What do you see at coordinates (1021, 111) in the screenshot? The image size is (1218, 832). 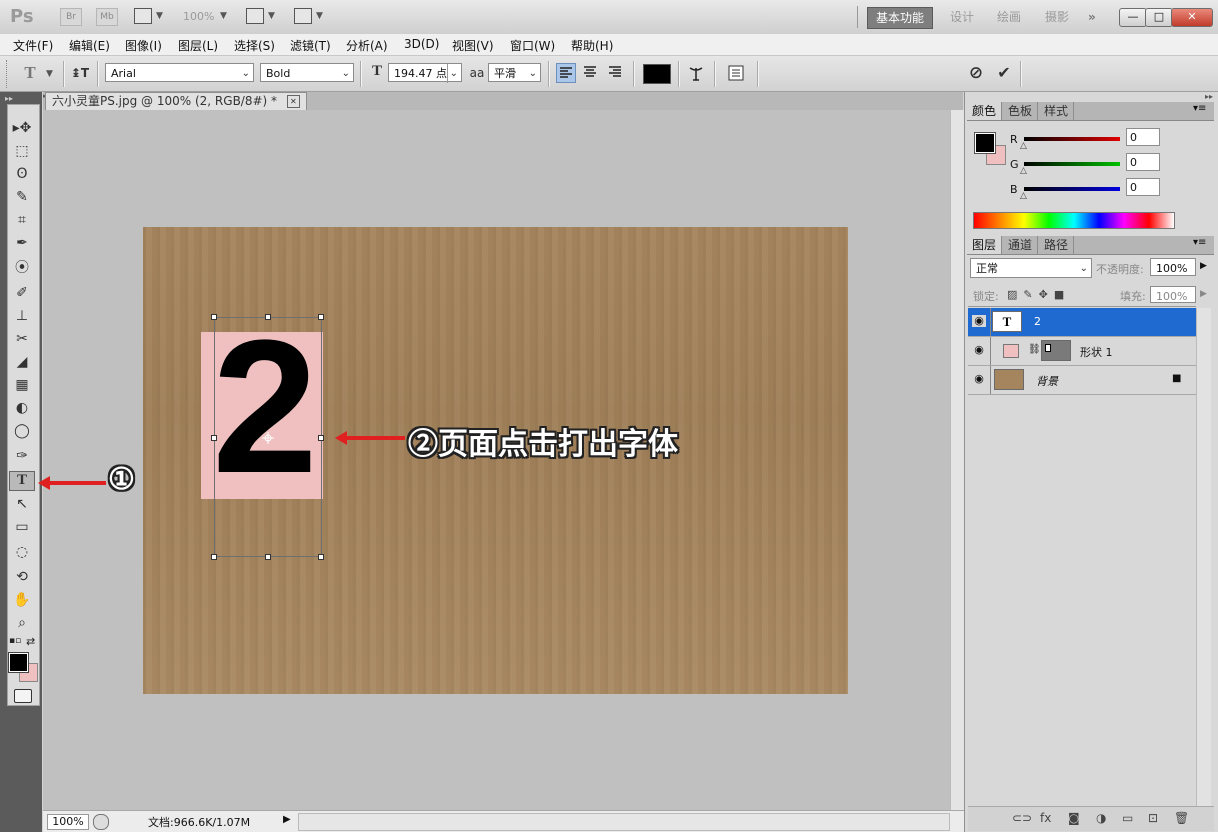 I see `tab-swatches: 色板` at bounding box center [1021, 111].